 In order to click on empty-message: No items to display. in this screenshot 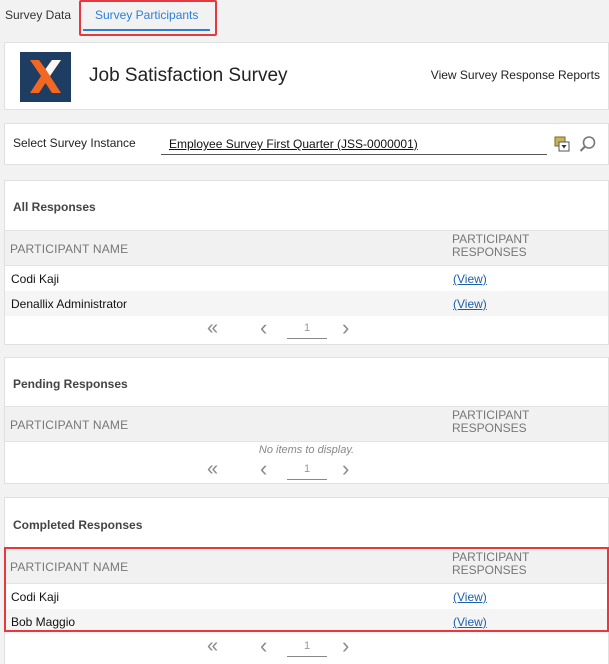, I will do `click(306, 450)`.